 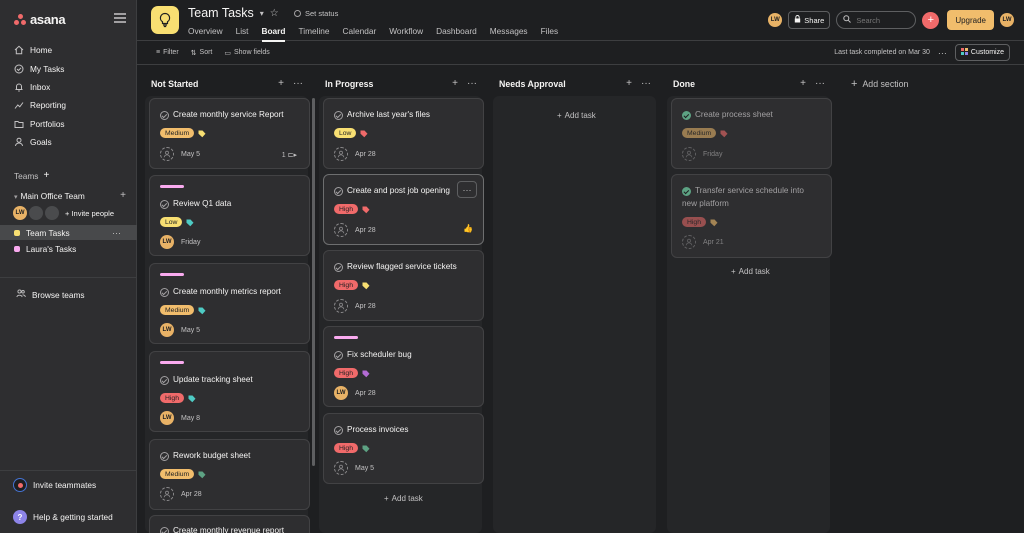 What do you see at coordinates (403, 366) in the screenshot?
I see `task-card: Fix scheduler bug High LW Apr 28` at bounding box center [403, 366].